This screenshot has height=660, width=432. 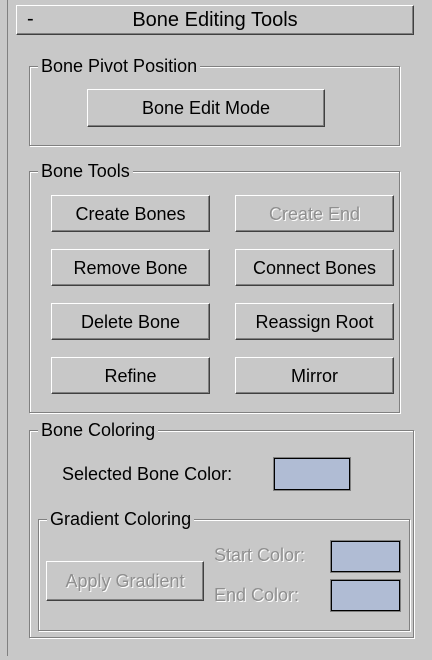 I want to click on remove-bone-button: Remove Bone, so click(x=130, y=267).